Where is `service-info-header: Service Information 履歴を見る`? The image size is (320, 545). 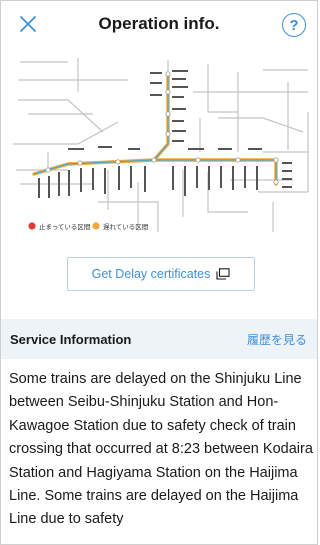
service-info-header: Service Information 履歴を見る is located at coordinates (159, 339).